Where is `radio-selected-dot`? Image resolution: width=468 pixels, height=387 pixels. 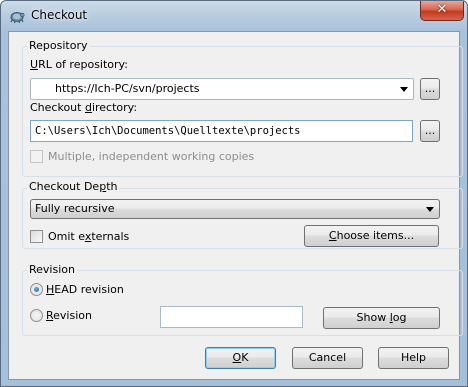
radio-selected-dot is located at coordinates (36, 289).